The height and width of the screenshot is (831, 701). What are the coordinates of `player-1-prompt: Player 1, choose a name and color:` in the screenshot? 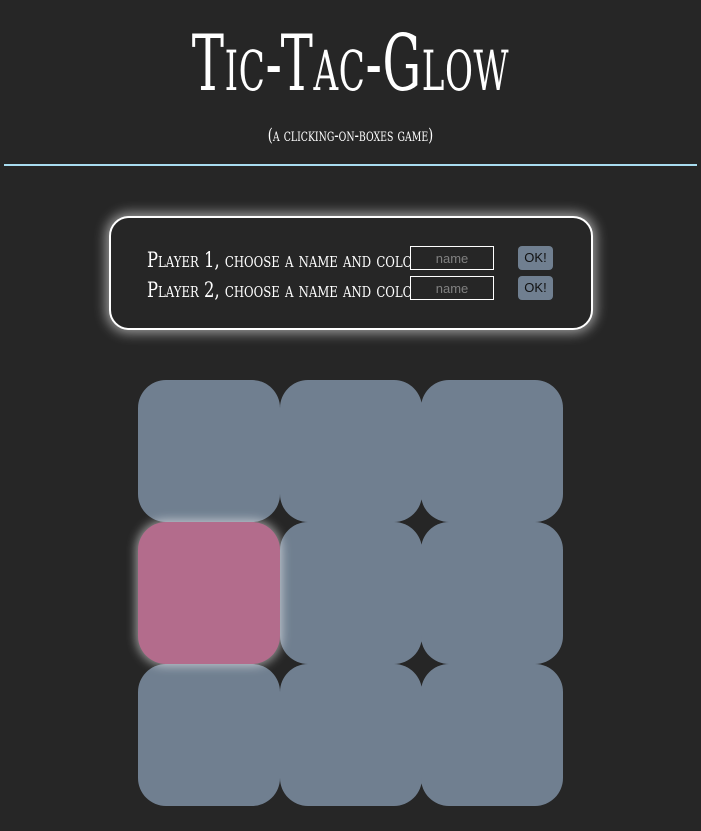 It's located at (287, 260).